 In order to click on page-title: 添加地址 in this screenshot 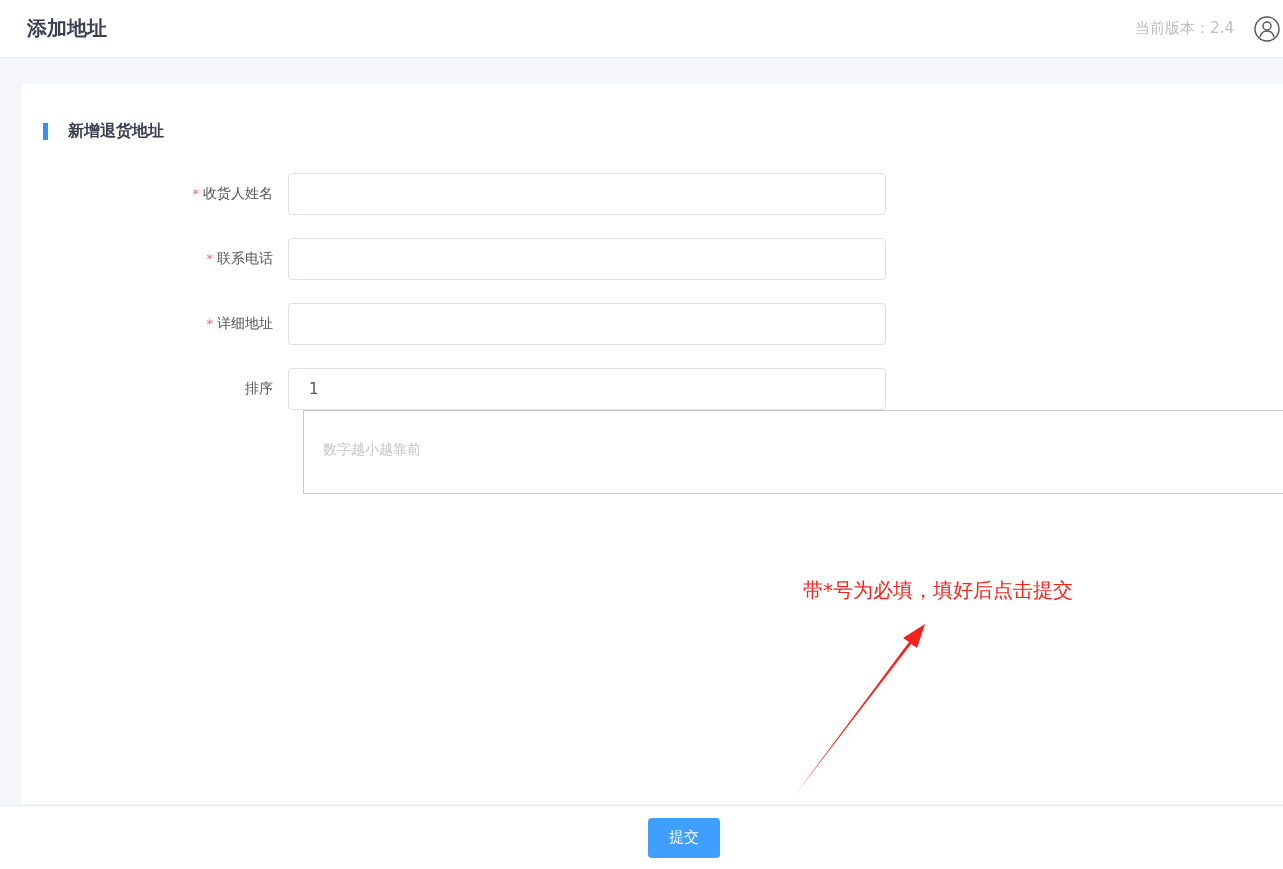, I will do `click(67, 28)`.